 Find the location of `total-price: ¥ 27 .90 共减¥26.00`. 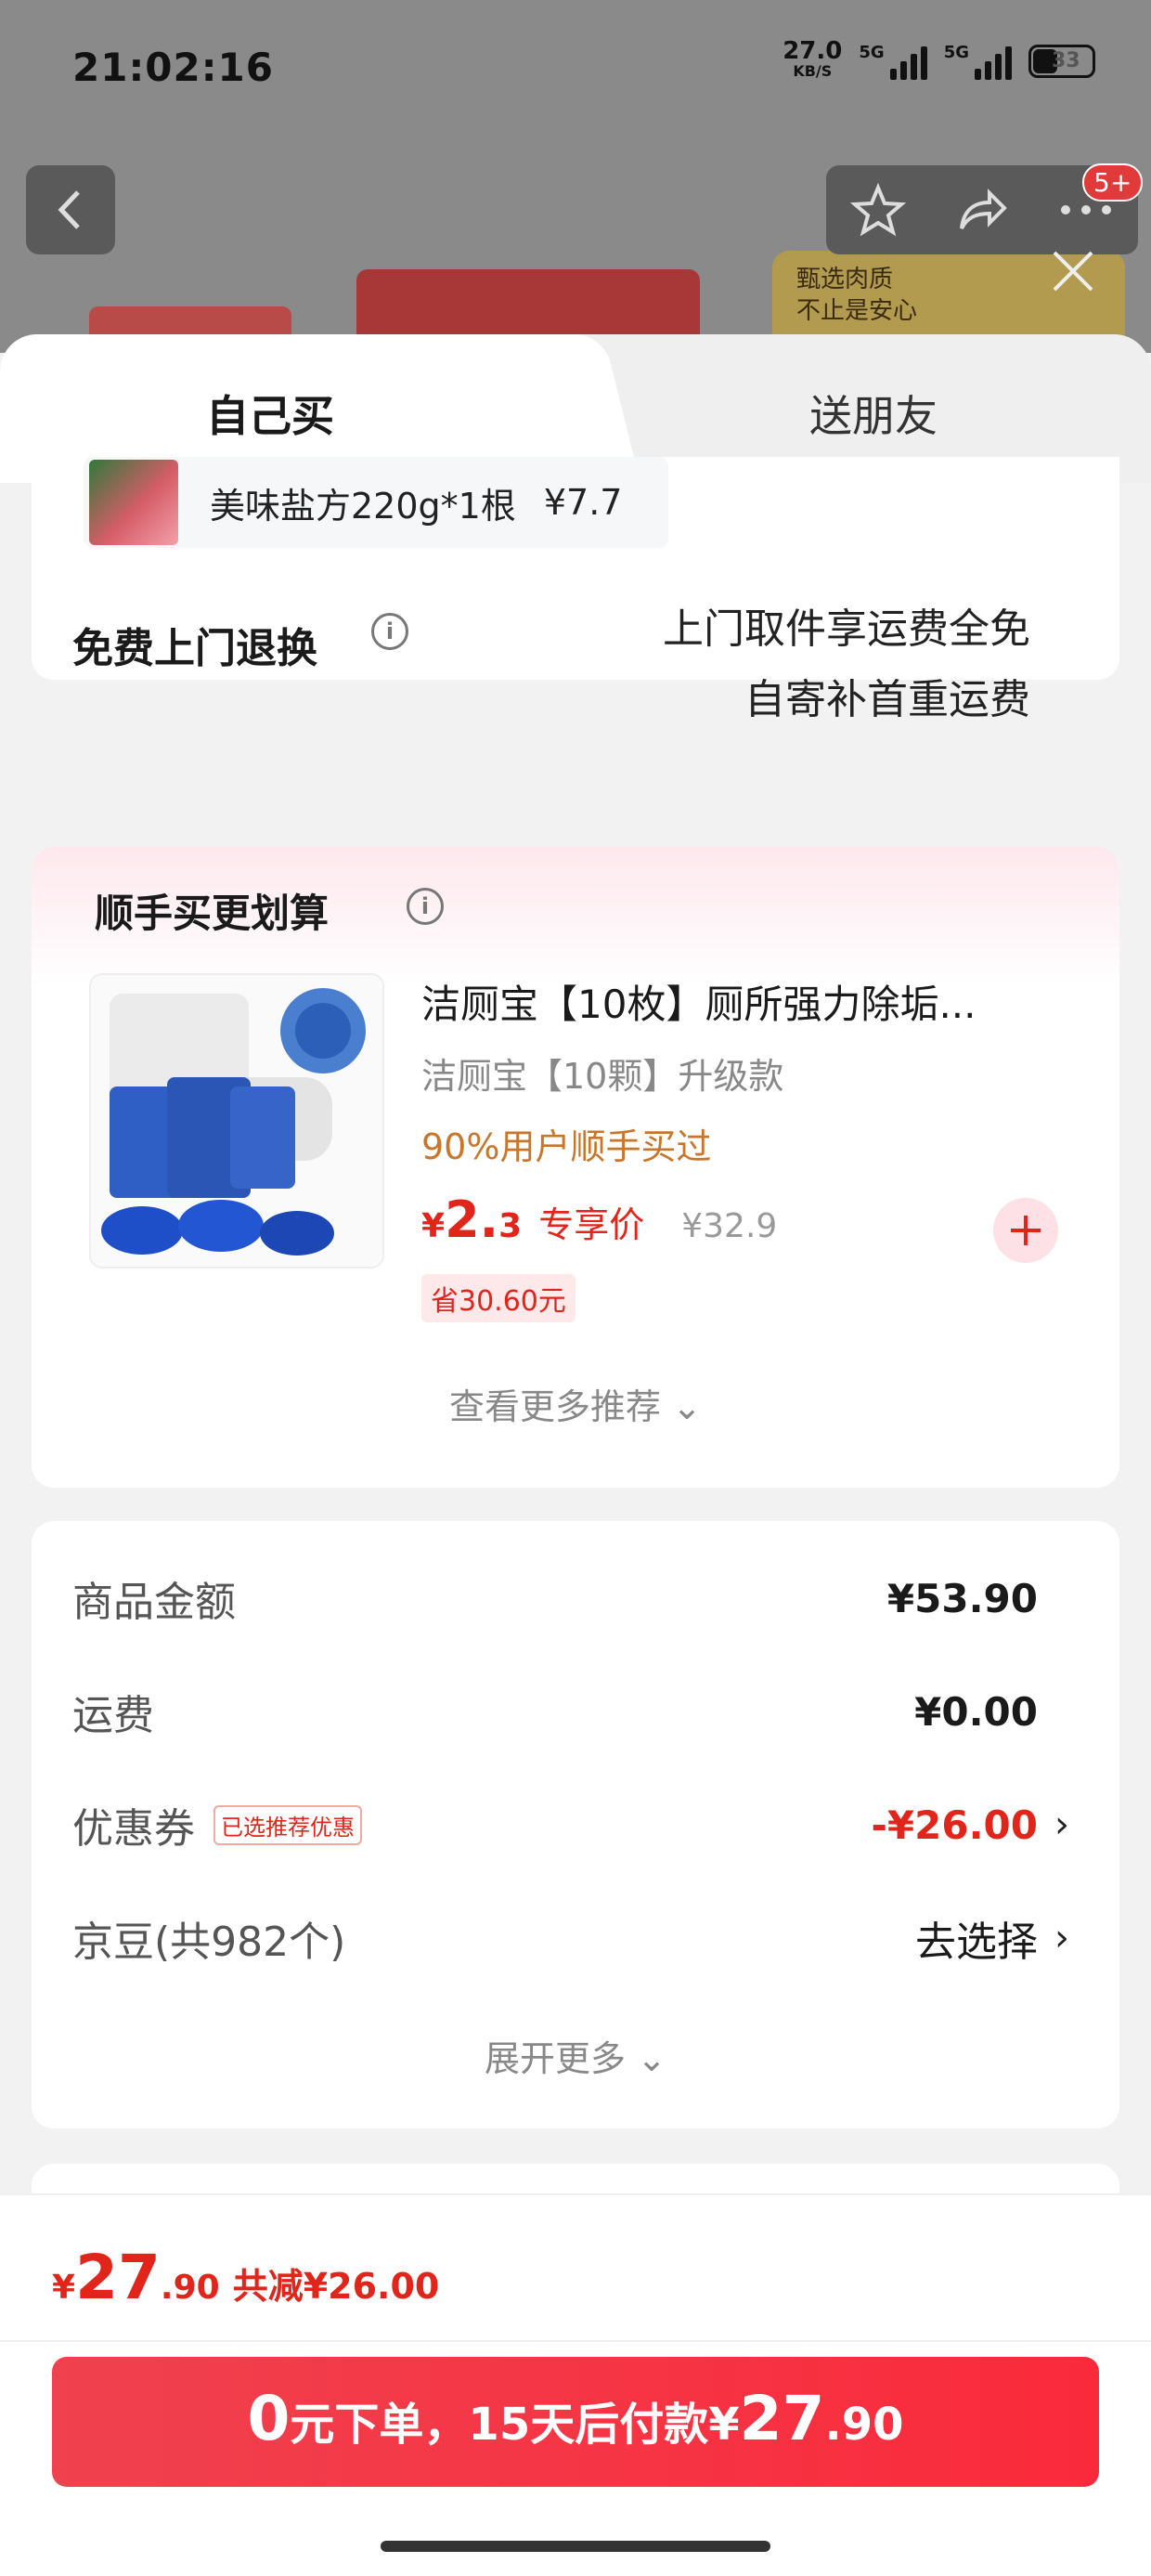

total-price: ¥ 27 .90 共减¥26.00 is located at coordinates (246, 2277).